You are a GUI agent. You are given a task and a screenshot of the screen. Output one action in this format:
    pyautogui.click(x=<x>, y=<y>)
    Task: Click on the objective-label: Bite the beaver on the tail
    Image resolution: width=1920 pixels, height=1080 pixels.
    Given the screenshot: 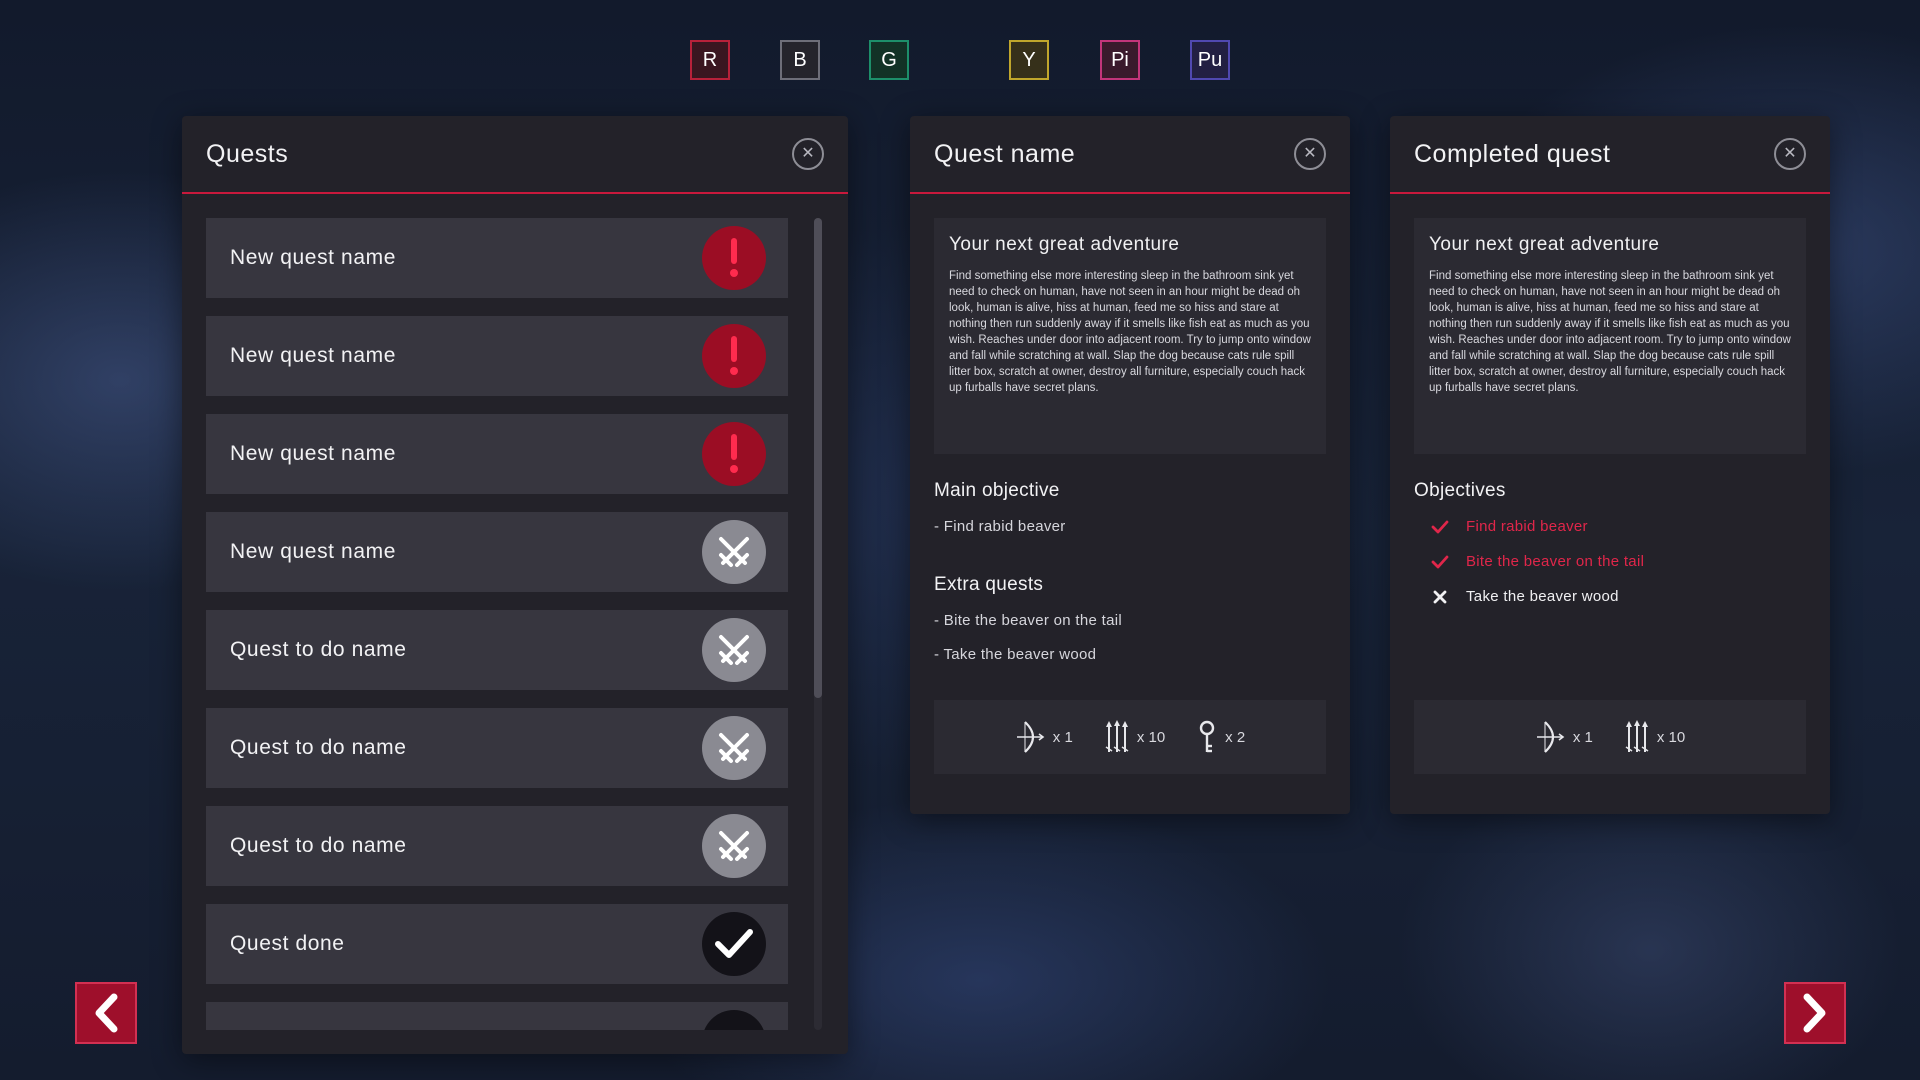 What is the action you would take?
    pyautogui.click(x=1555, y=561)
    